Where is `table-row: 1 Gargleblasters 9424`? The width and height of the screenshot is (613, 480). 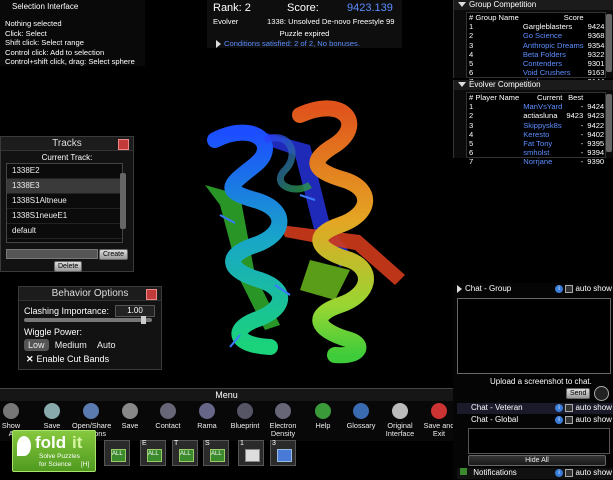 table-row: 1 Gargleblasters 9424 is located at coordinates (537, 26).